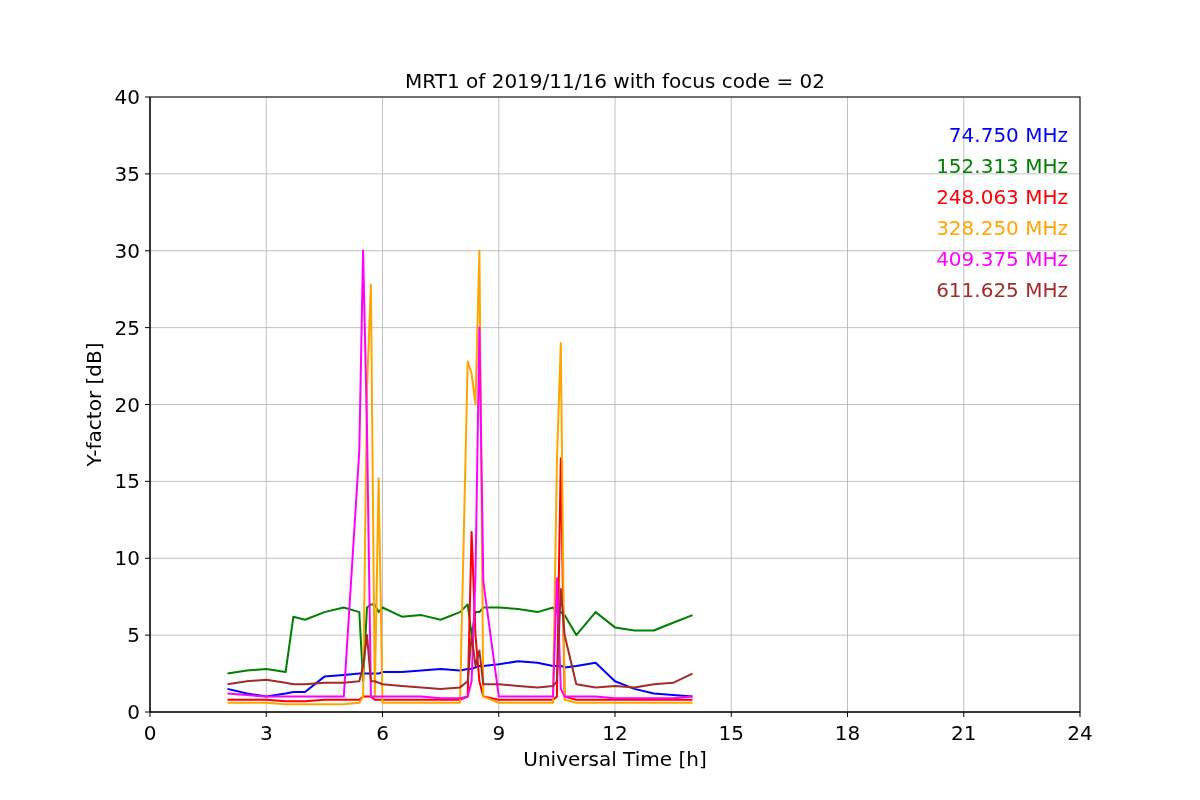 The height and width of the screenshot is (800, 1200). I want to click on tick-label: 18, so click(847, 733).